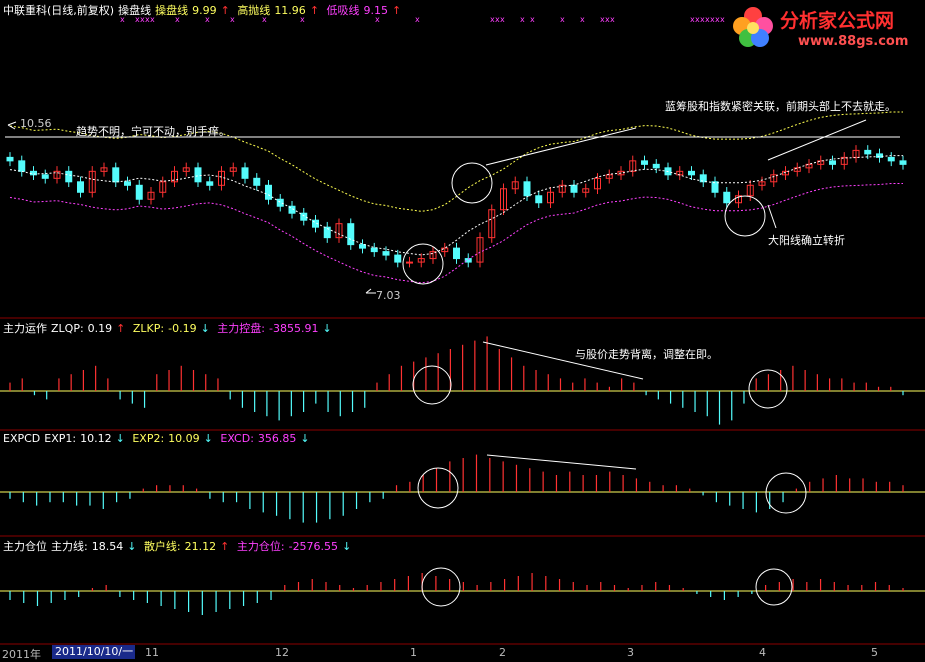  I want to click on stock-title: 中联重科(日线,前复权), so click(59, 10).